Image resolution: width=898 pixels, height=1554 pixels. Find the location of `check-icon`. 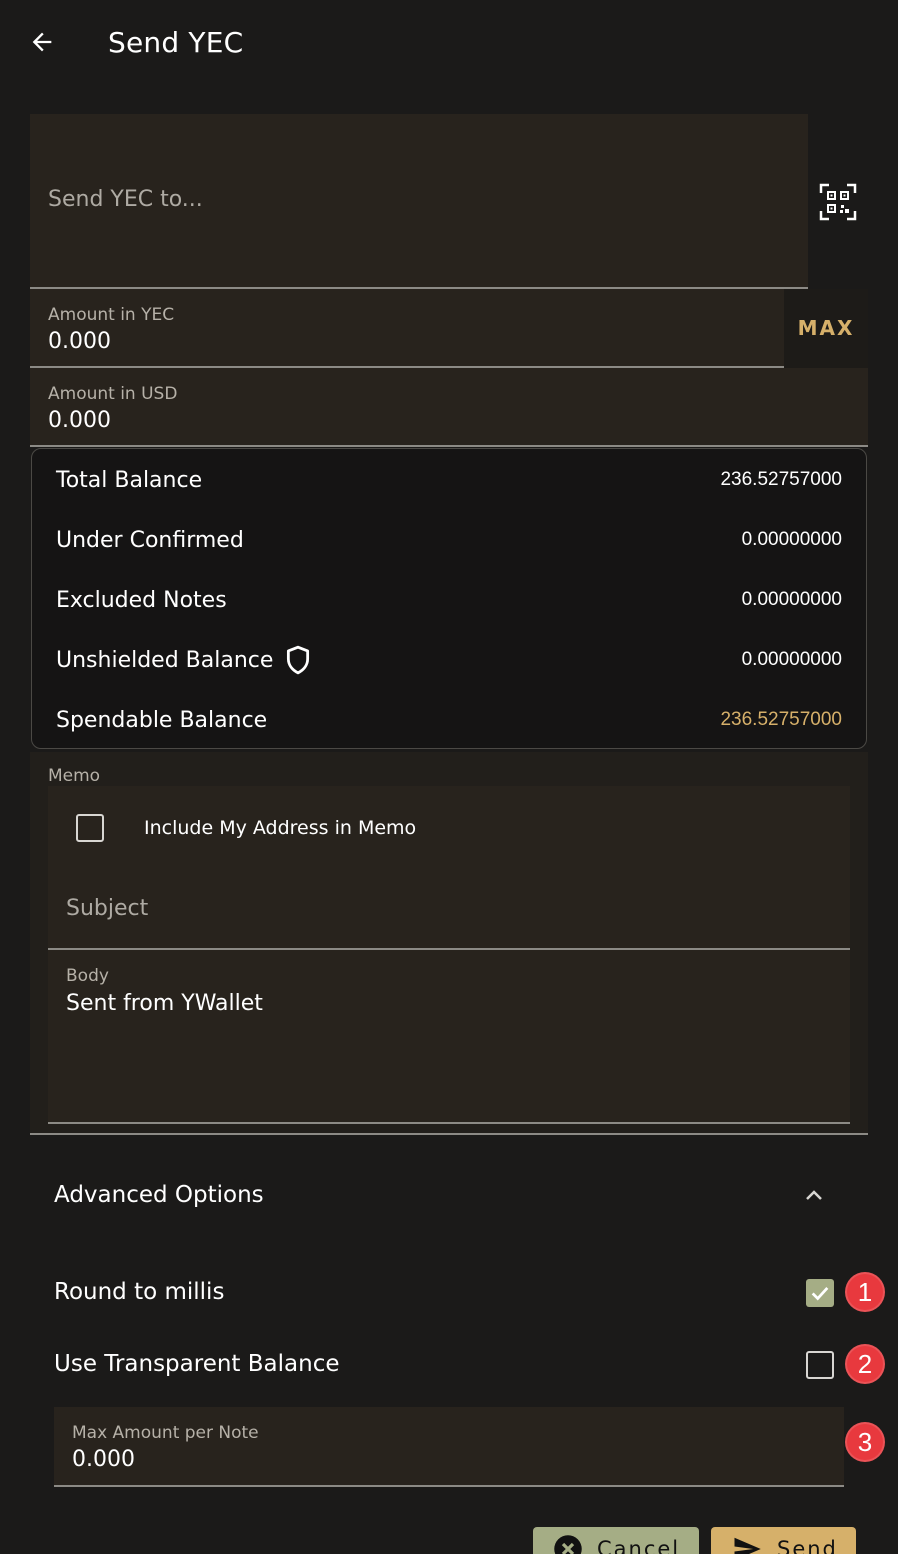

check-icon is located at coordinates (820, 1294).